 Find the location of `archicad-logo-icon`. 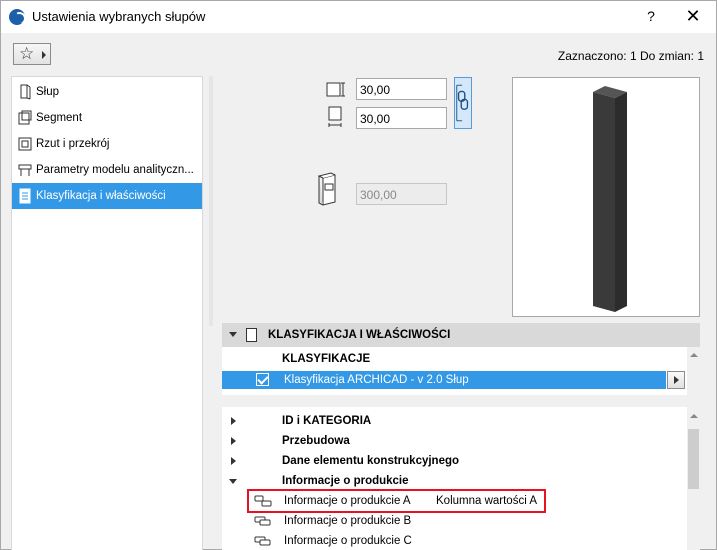

archicad-logo-icon is located at coordinates (17, 17).